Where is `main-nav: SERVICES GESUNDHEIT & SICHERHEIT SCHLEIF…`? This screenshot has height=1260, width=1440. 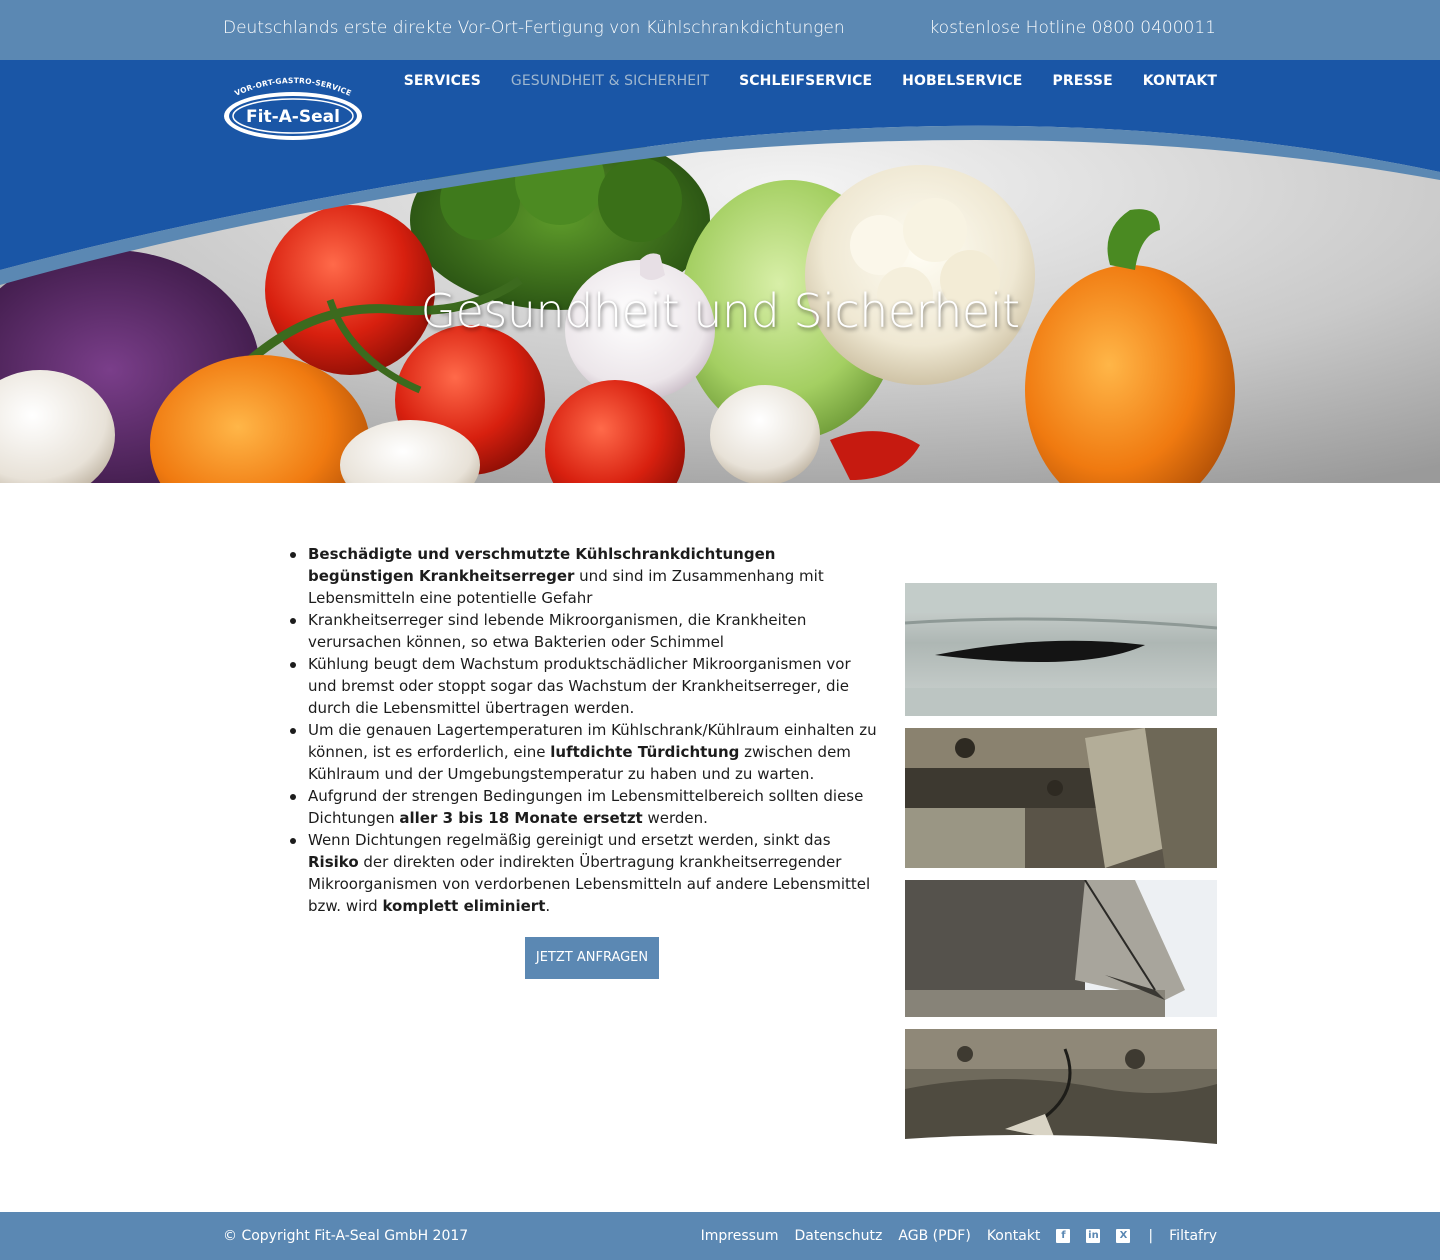 main-nav: SERVICES GESUNDHEIT & SICHERHEIT SCHLEIF… is located at coordinates (795, 81).